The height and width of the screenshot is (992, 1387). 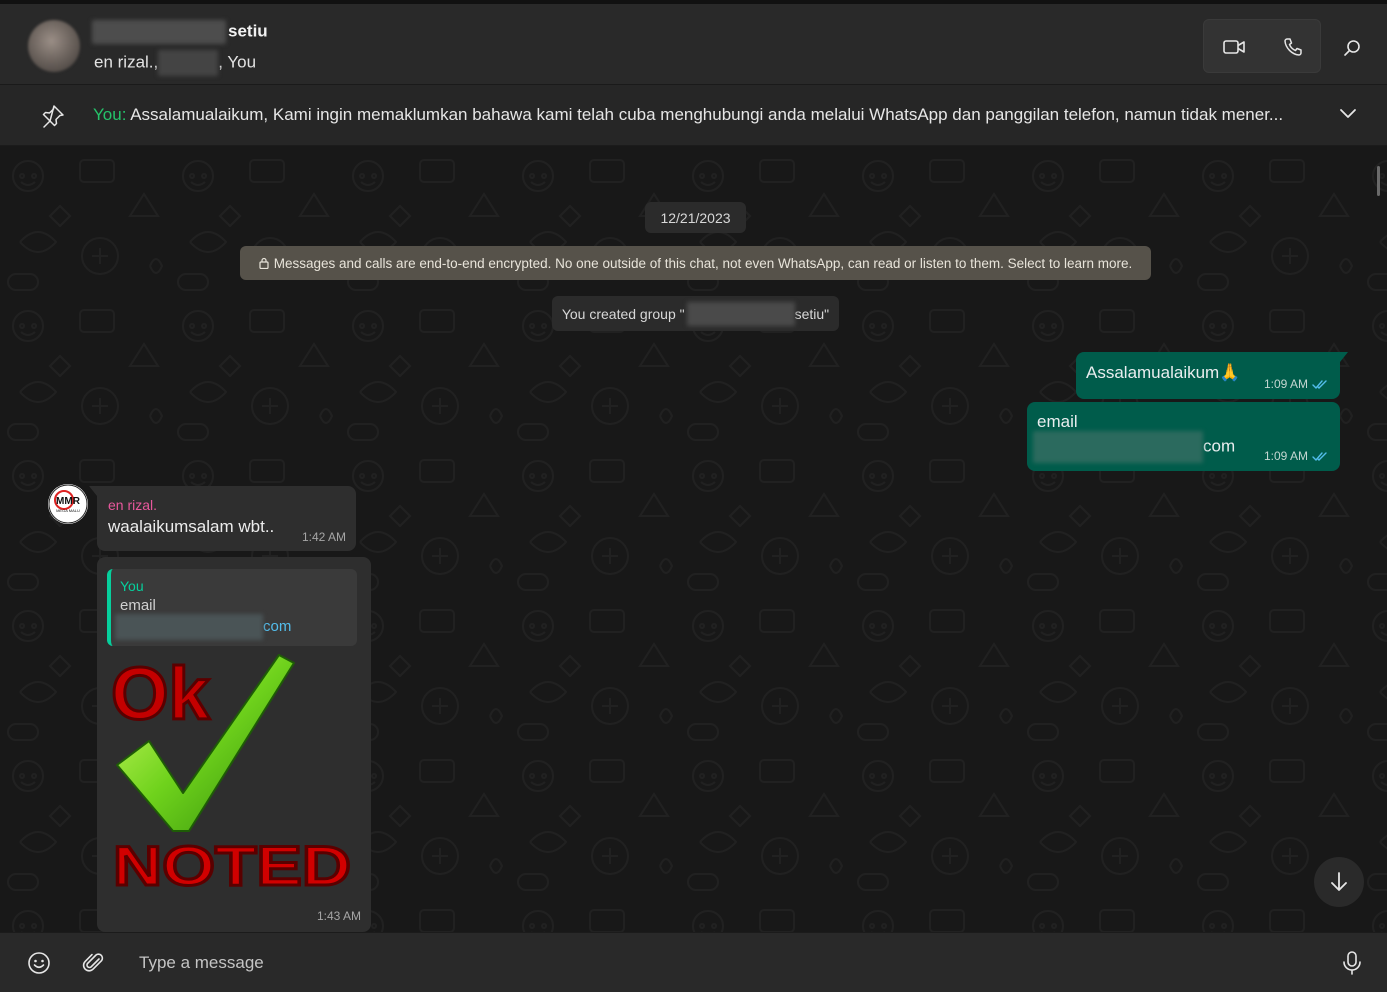 What do you see at coordinates (54, 46) in the screenshot?
I see `group-avatar` at bounding box center [54, 46].